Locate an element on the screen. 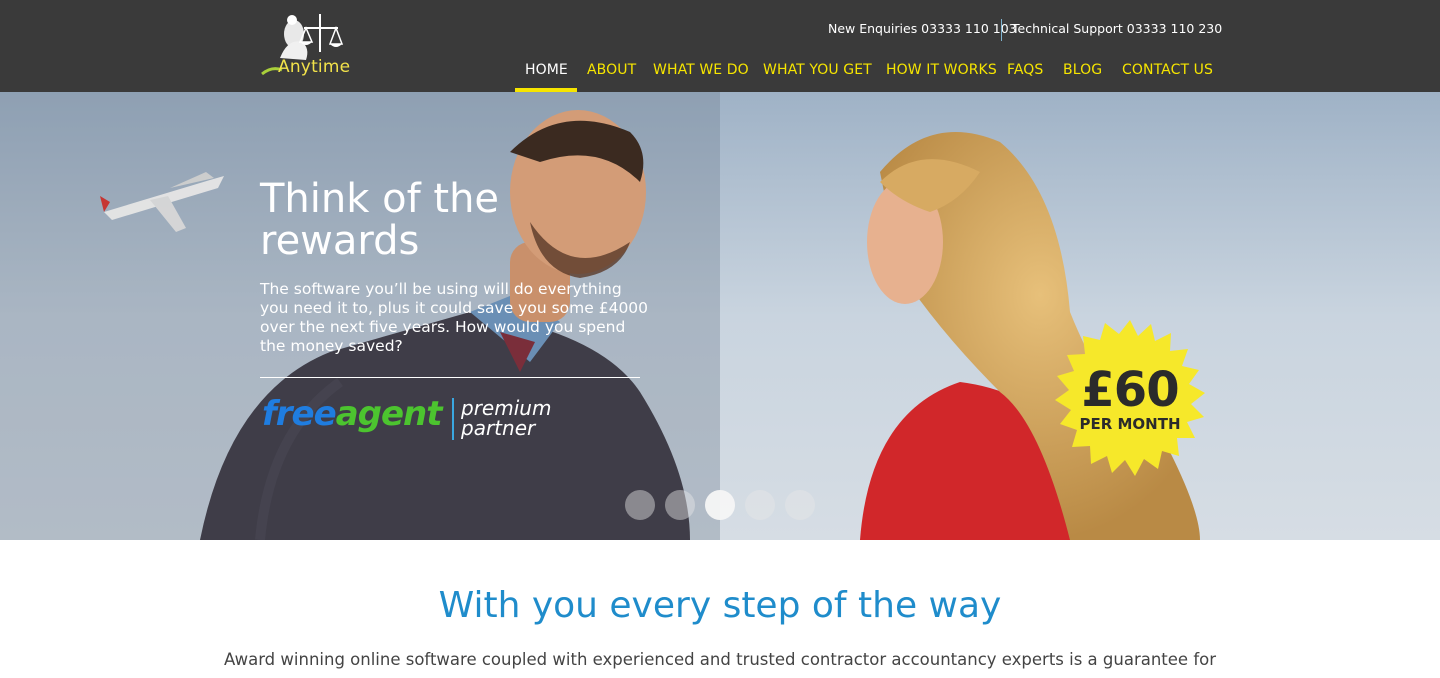  freeagent-agent-text: agent is located at coordinates (389, 414).